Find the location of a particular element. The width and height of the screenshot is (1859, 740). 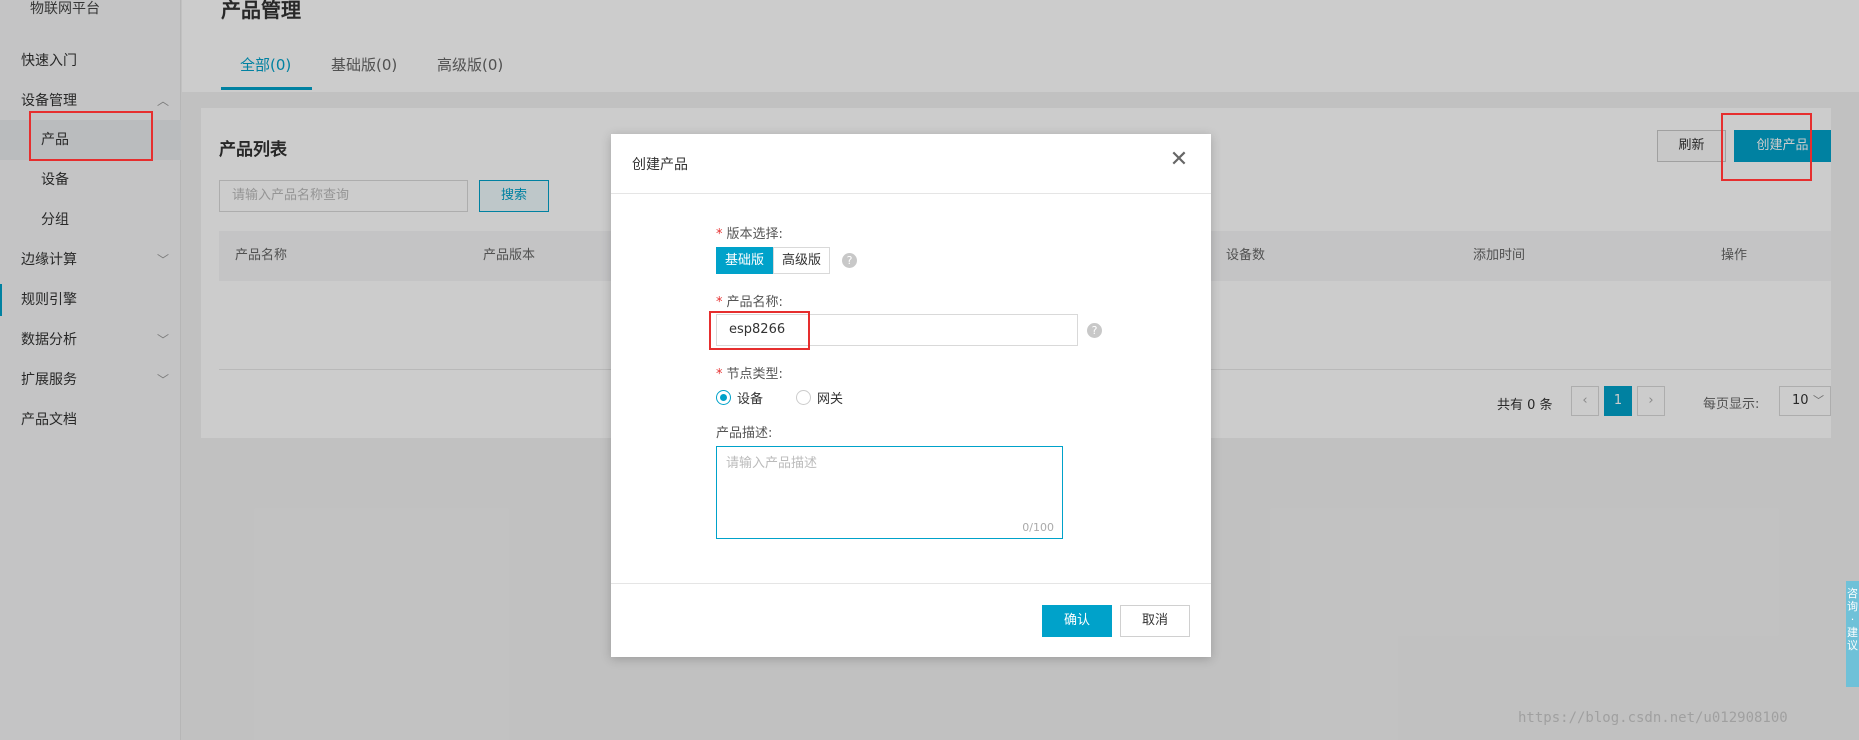

version-option-advanced: 高级版 is located at coordinates (802, 260).